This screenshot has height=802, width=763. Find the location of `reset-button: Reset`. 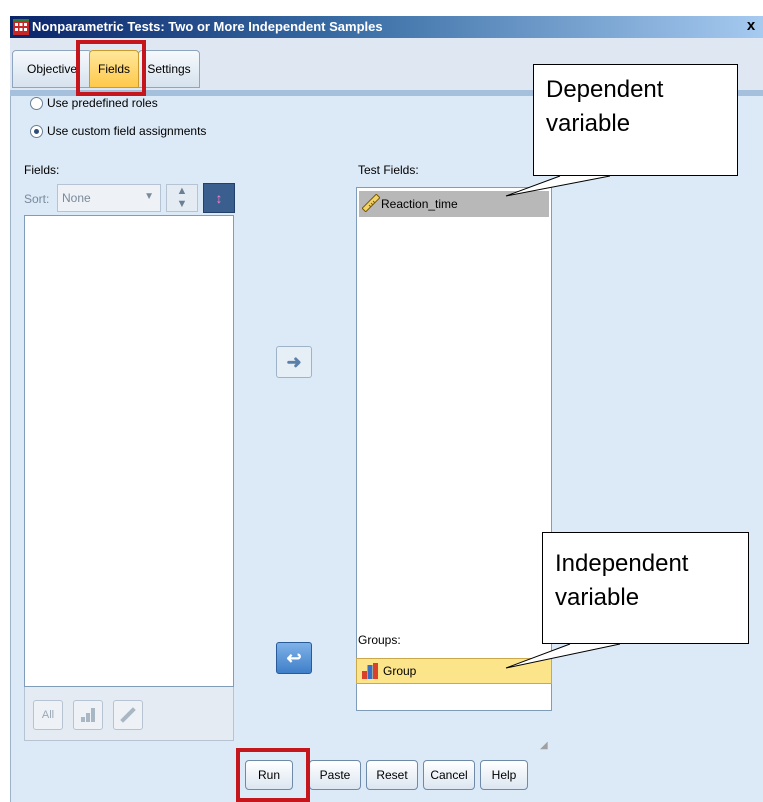

reset-button: Reset is located at coordinates (392, 775).